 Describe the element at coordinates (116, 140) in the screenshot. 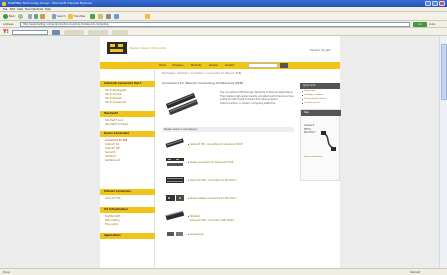

I see `nav-link-selected: Connectors for PCB` at that location.